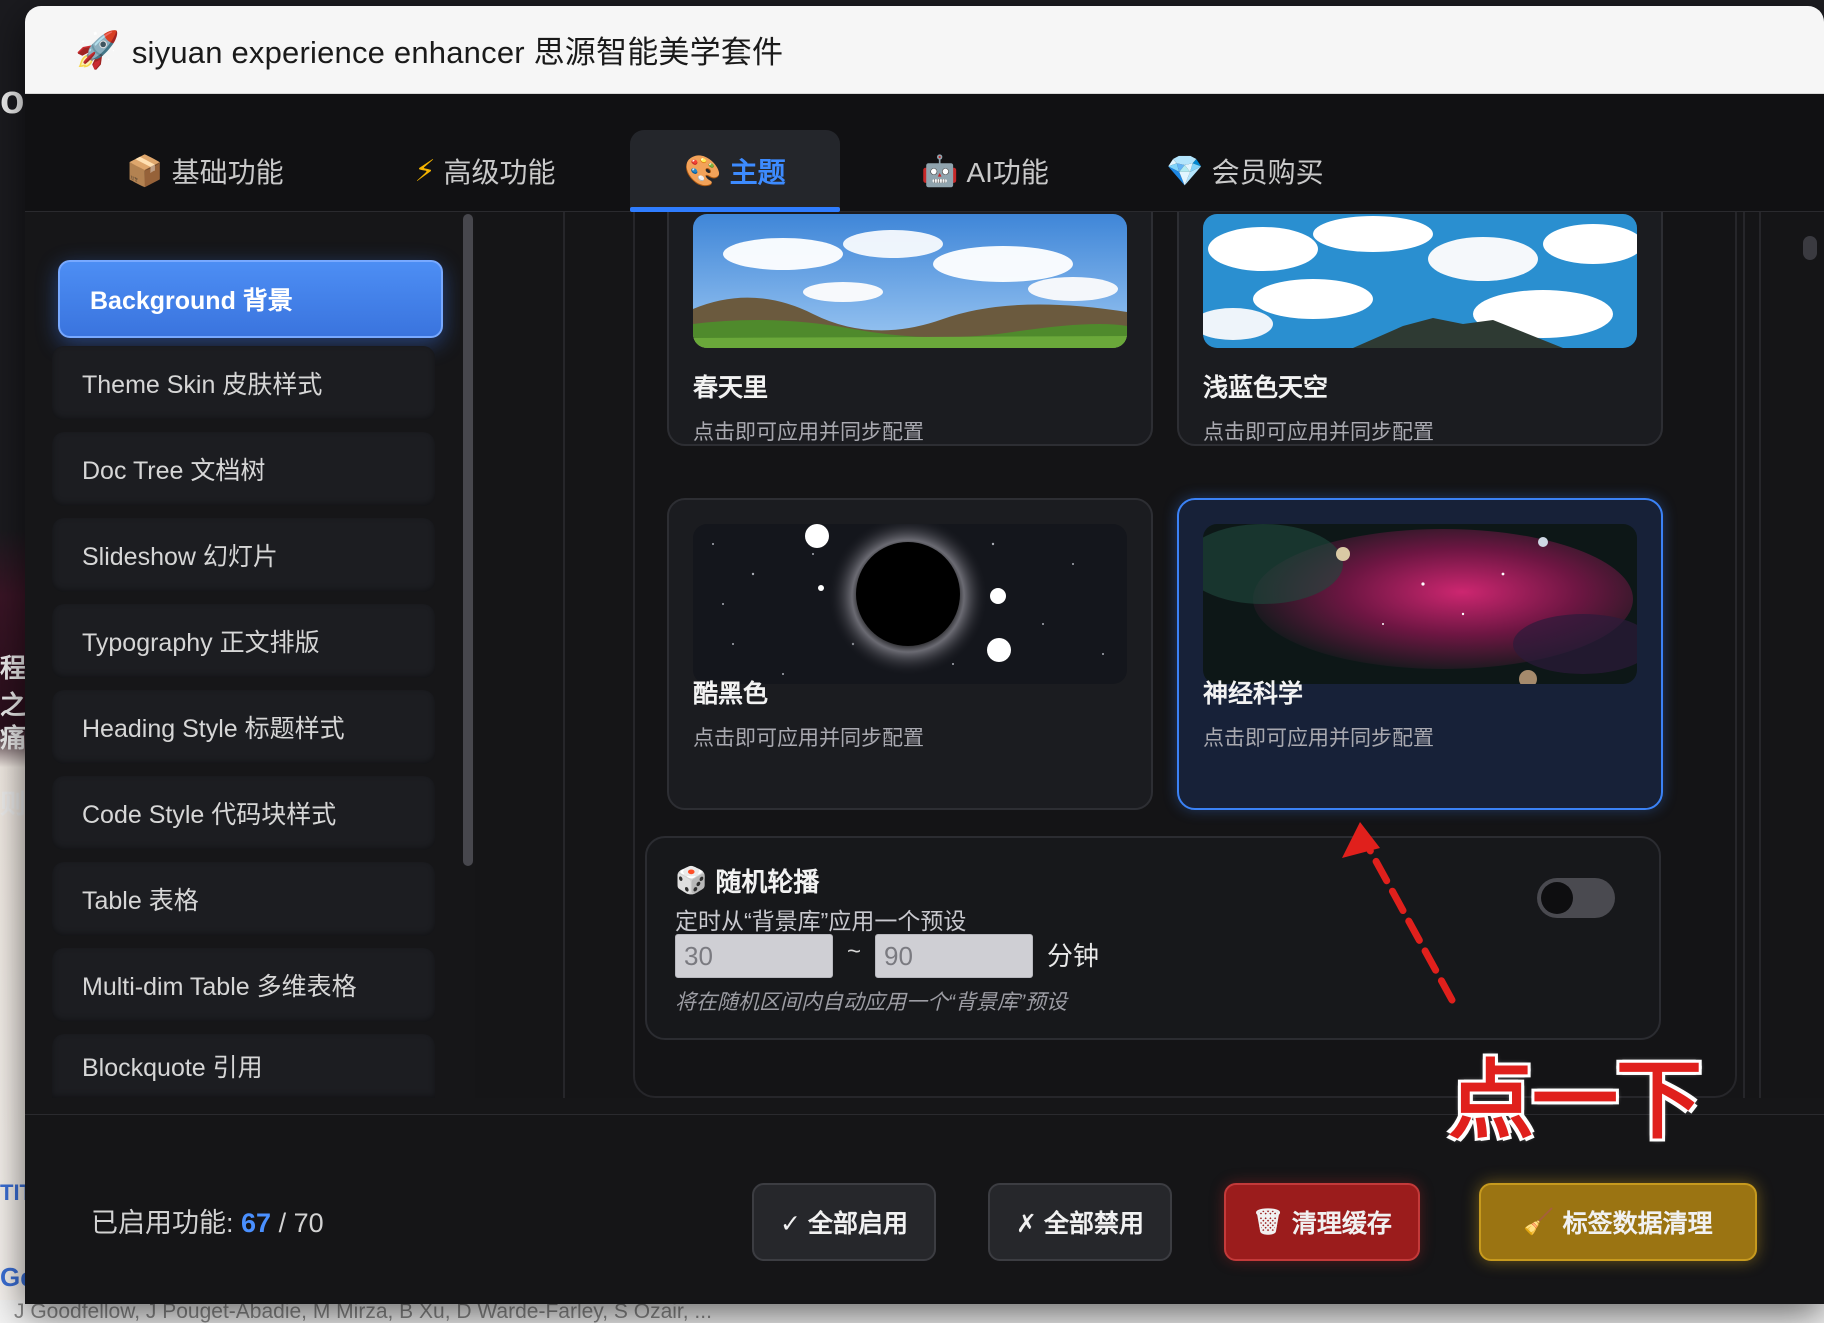  What do you see at coordinates (1007, 172) in the screenshot?
I see `tab-label: AI功能` at bounding box center [1007, 172].